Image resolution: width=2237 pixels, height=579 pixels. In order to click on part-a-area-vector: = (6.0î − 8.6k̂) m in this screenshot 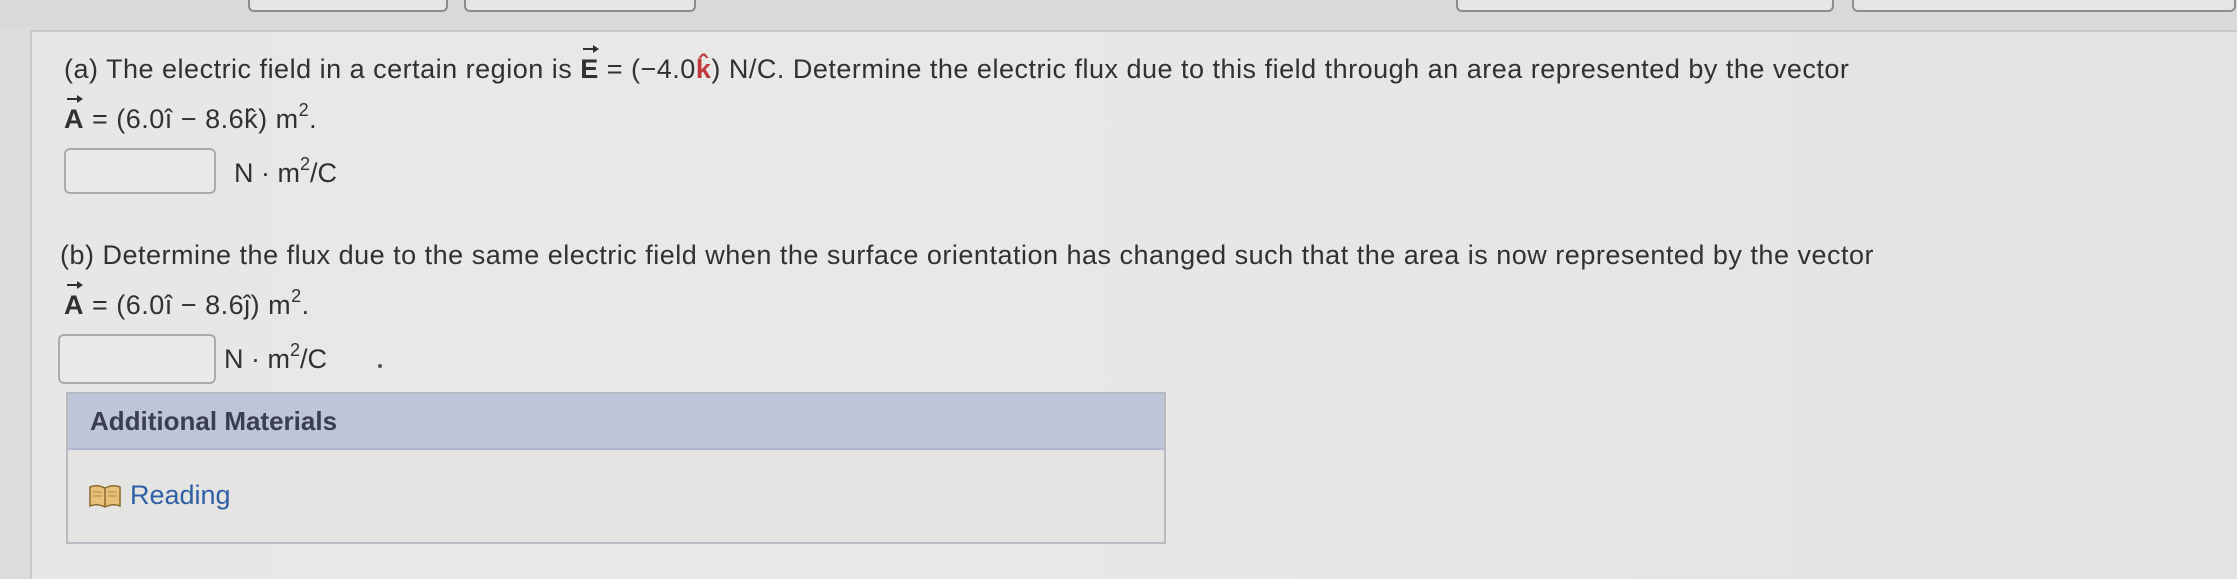, I will do `click(191, 119)`.